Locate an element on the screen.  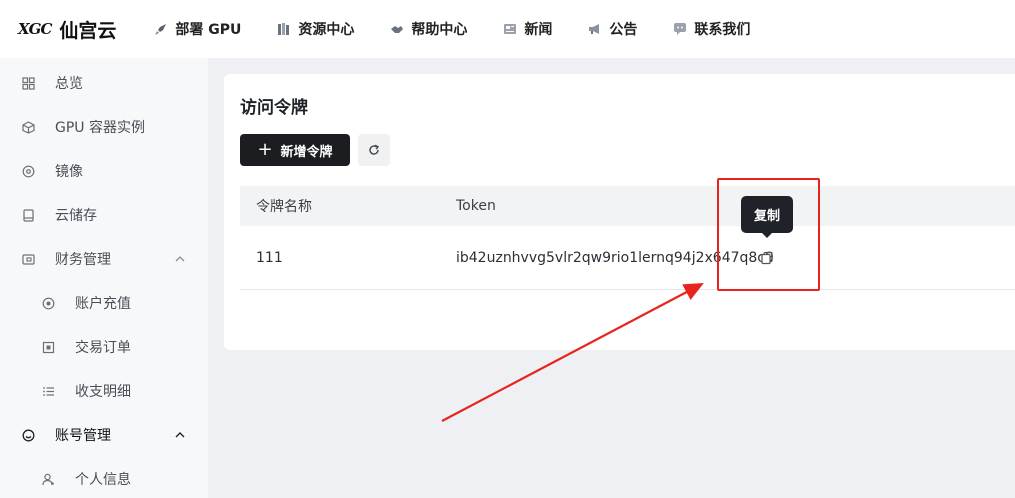
nav-label: 联系我们 is located at coordinates (722, 30).